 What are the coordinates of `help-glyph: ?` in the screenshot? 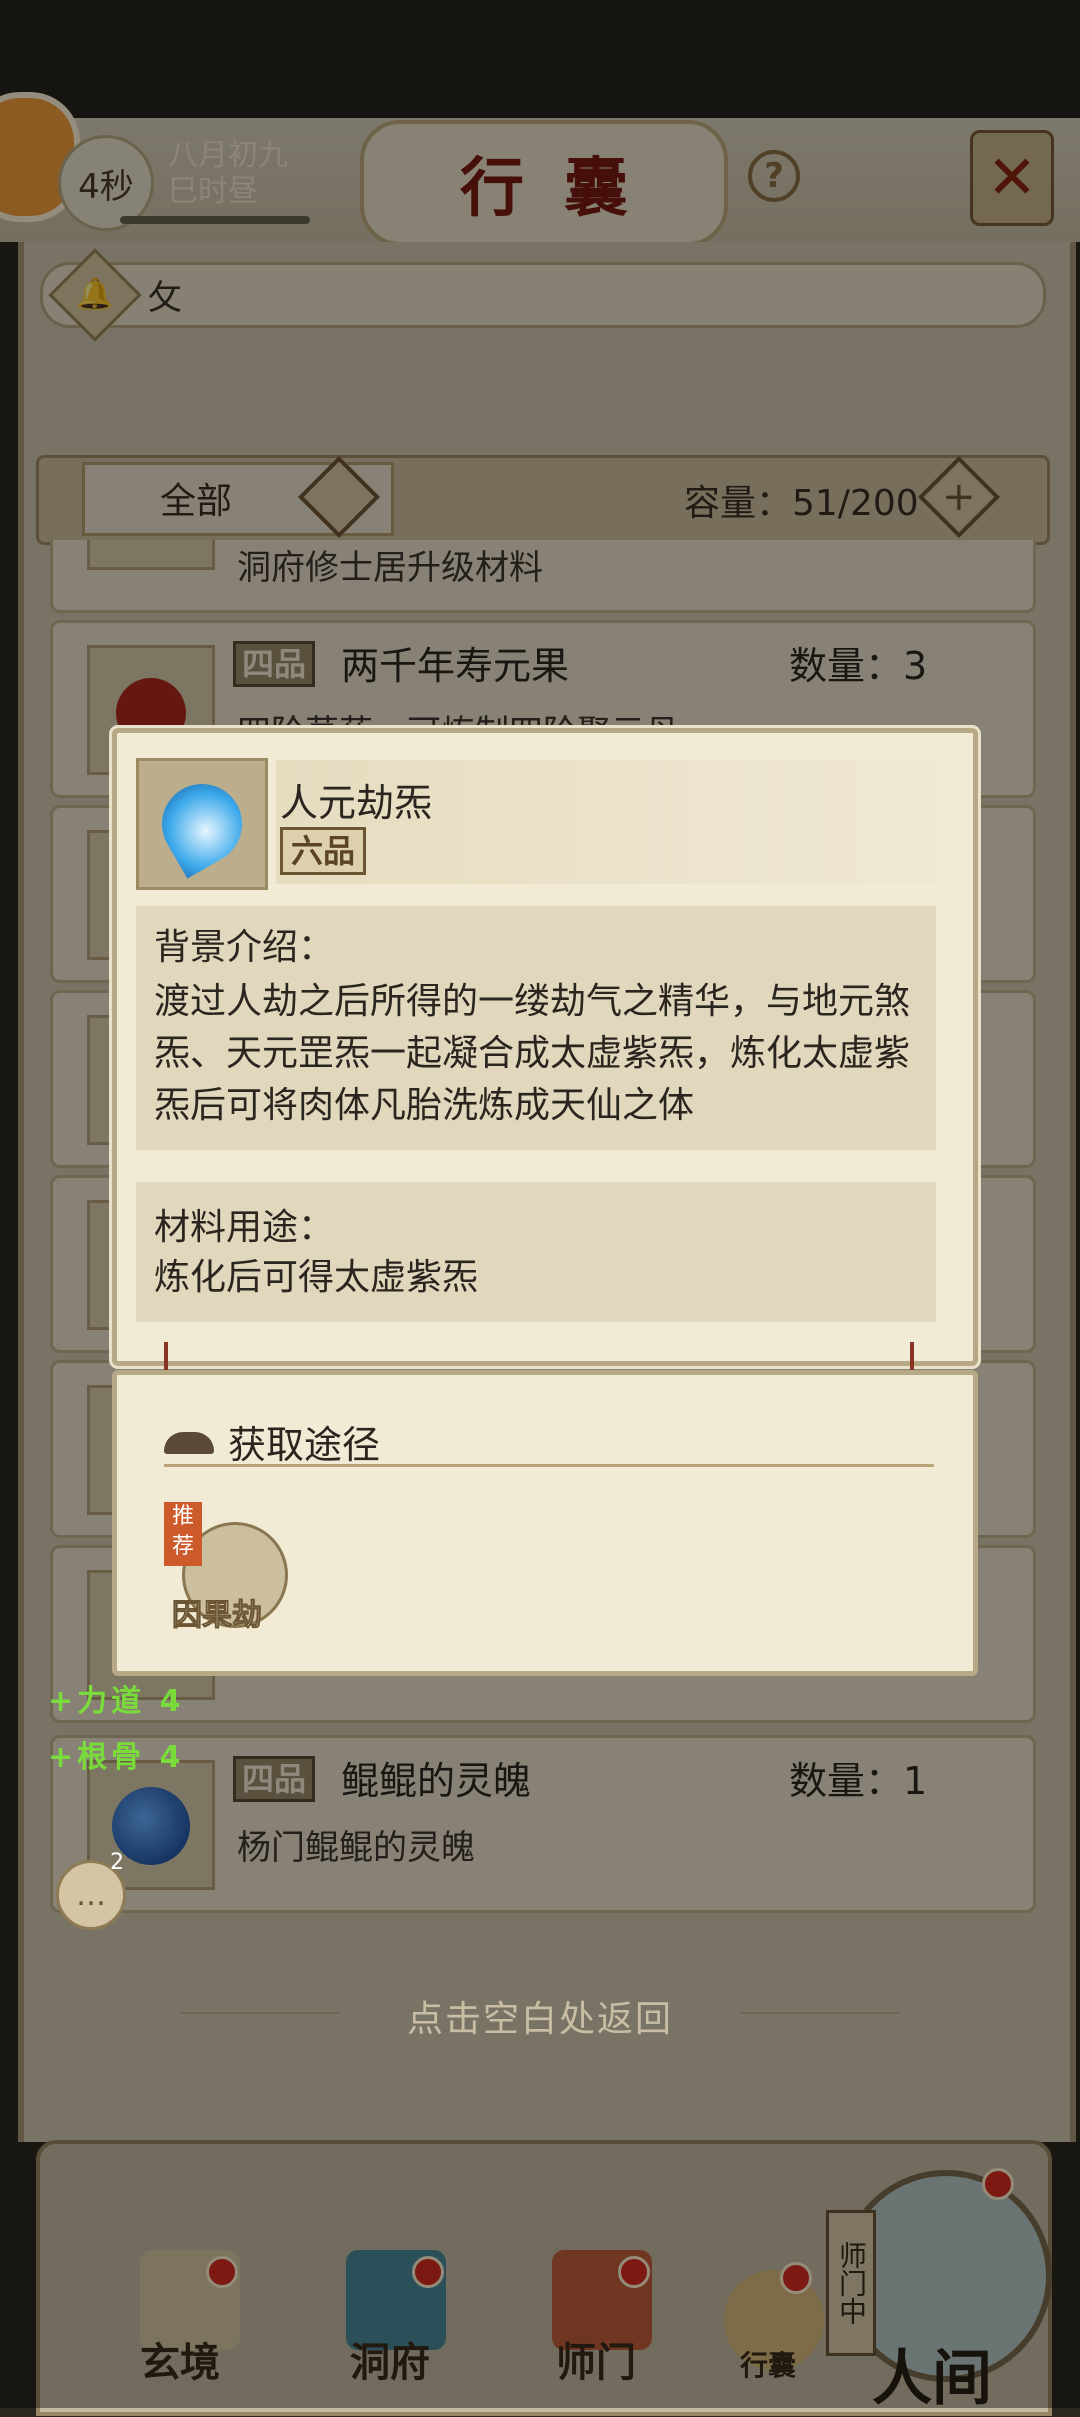 It's located at (774, 176).